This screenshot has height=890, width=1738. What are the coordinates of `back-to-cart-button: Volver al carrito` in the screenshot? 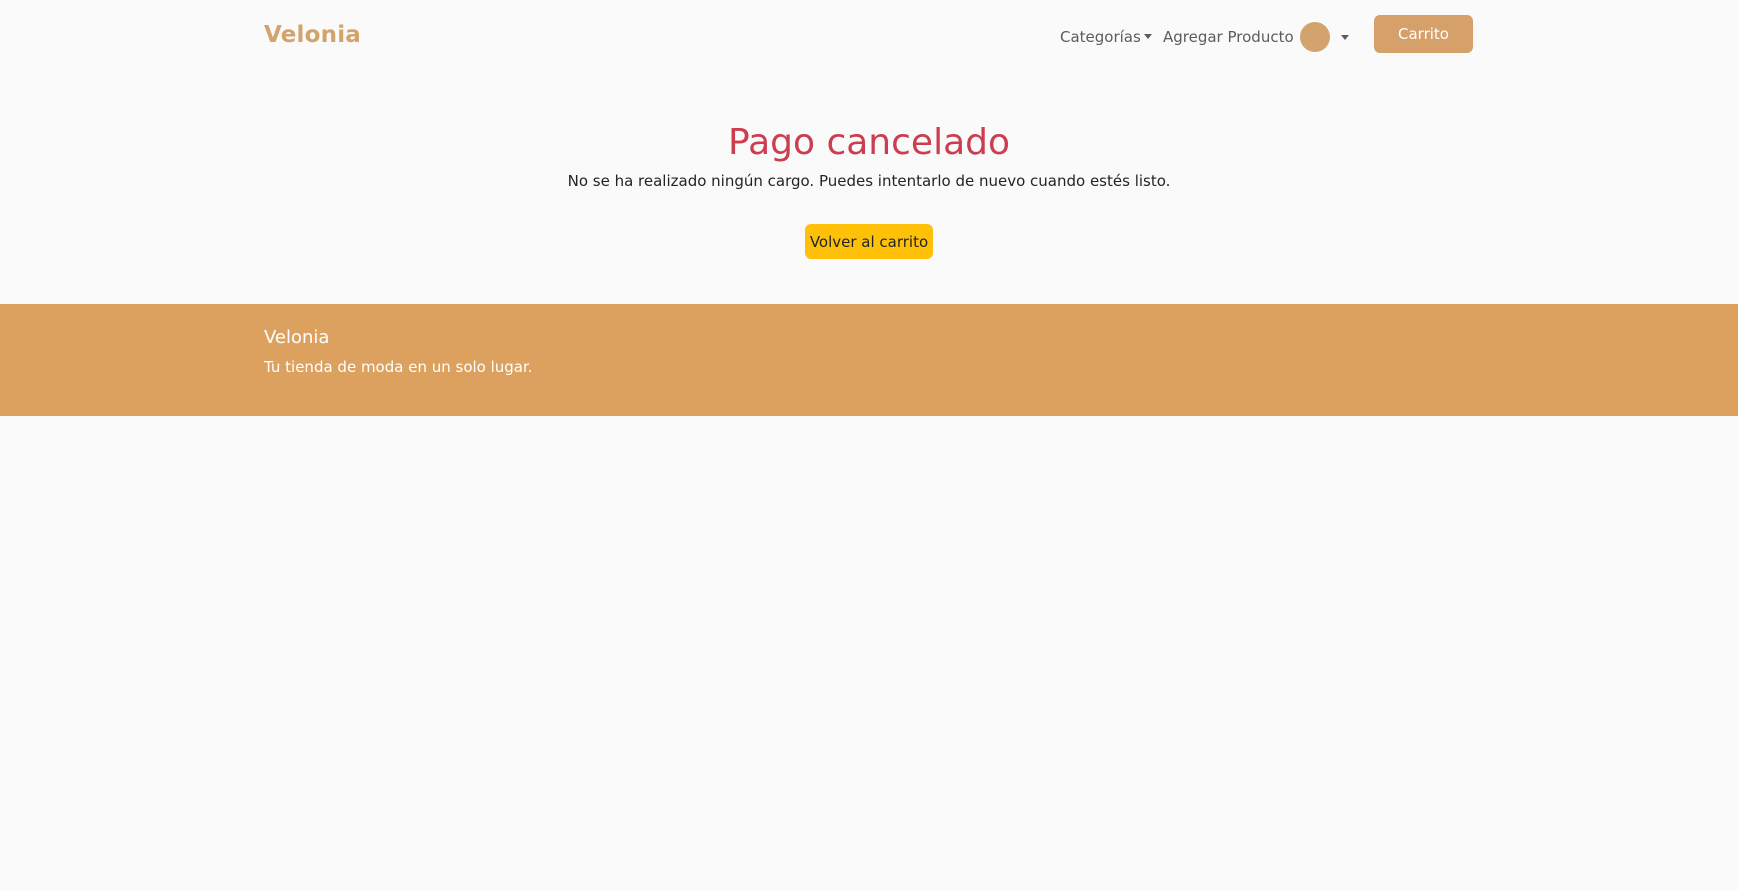 It's located at (869, 241).